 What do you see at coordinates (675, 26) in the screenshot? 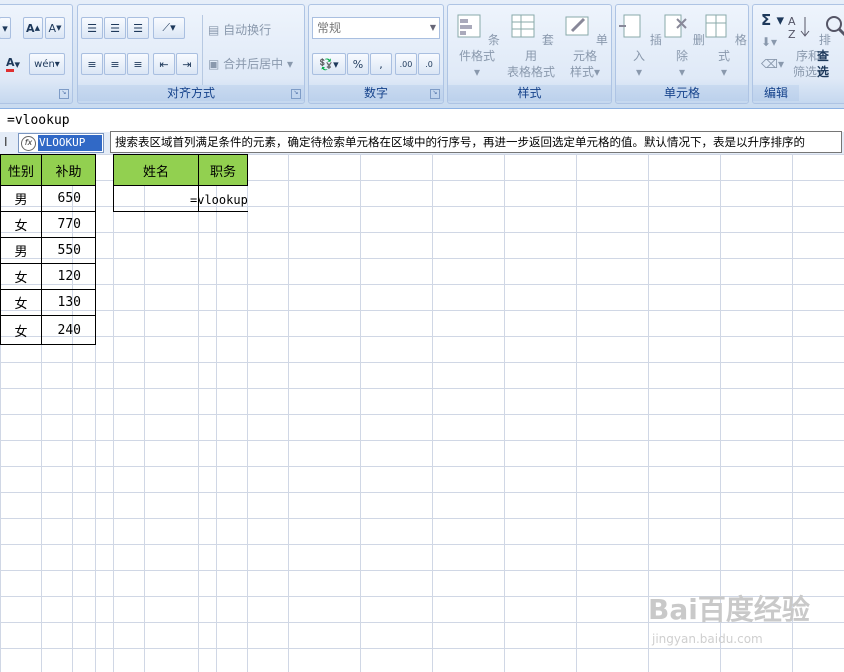
I see `delete-icon` at bounding box center [675, 26].